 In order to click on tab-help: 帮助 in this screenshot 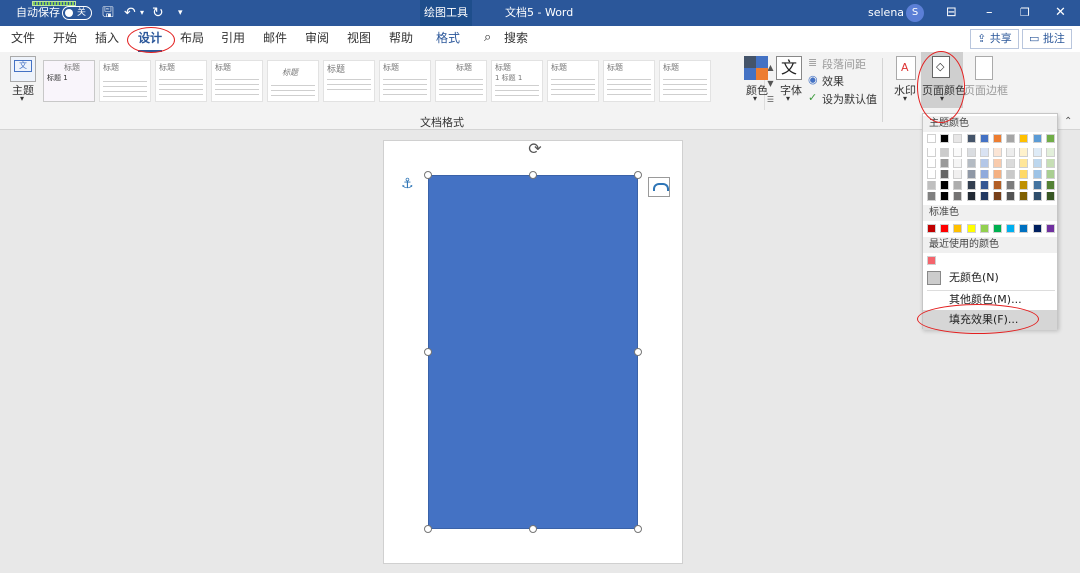, I will do `click(401, 39)`.